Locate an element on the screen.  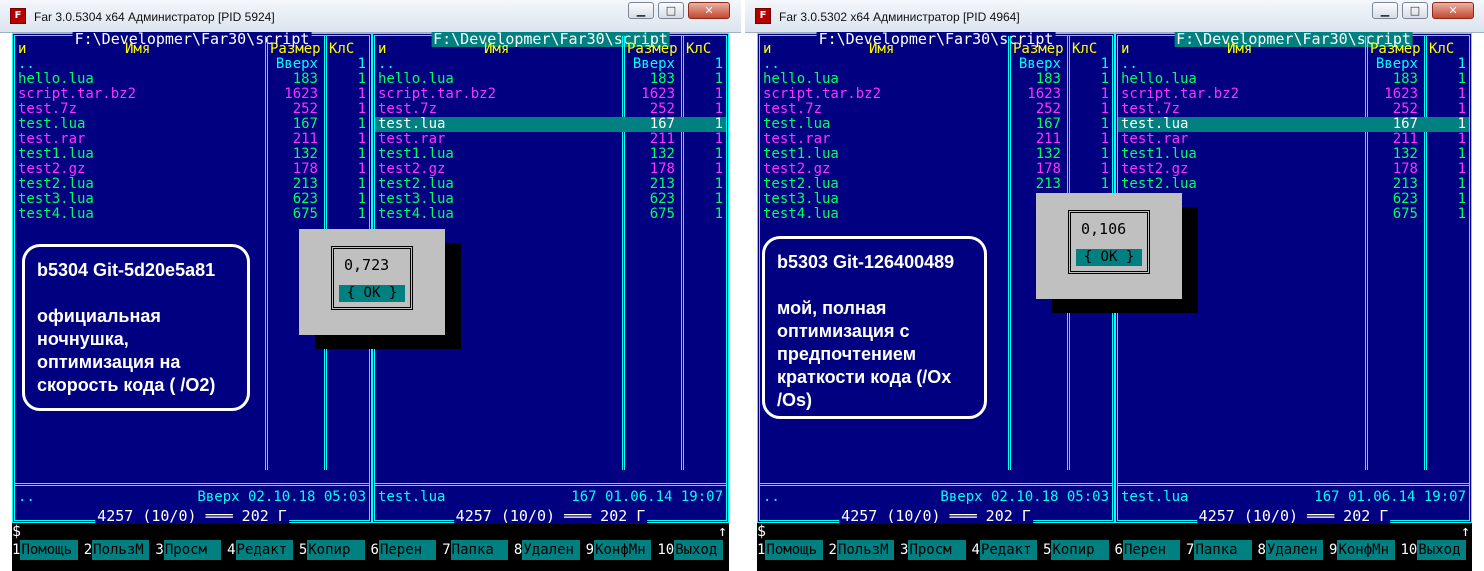
result-dialog: 0,106 { OK } is located at coordinates (1109, 246).